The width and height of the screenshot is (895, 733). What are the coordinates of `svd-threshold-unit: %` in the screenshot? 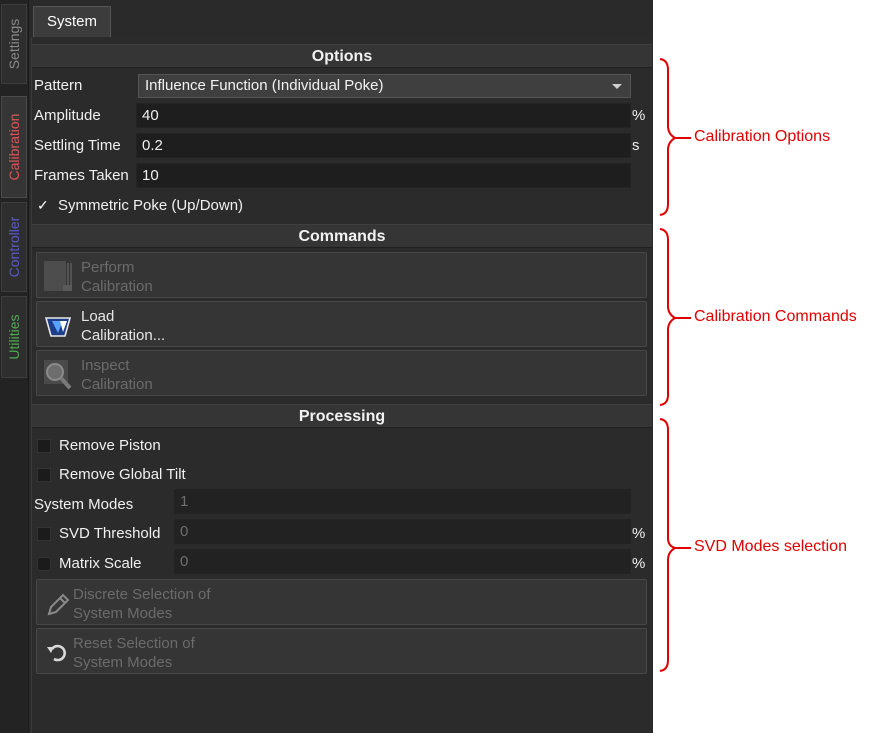 It's located at (639, 533).